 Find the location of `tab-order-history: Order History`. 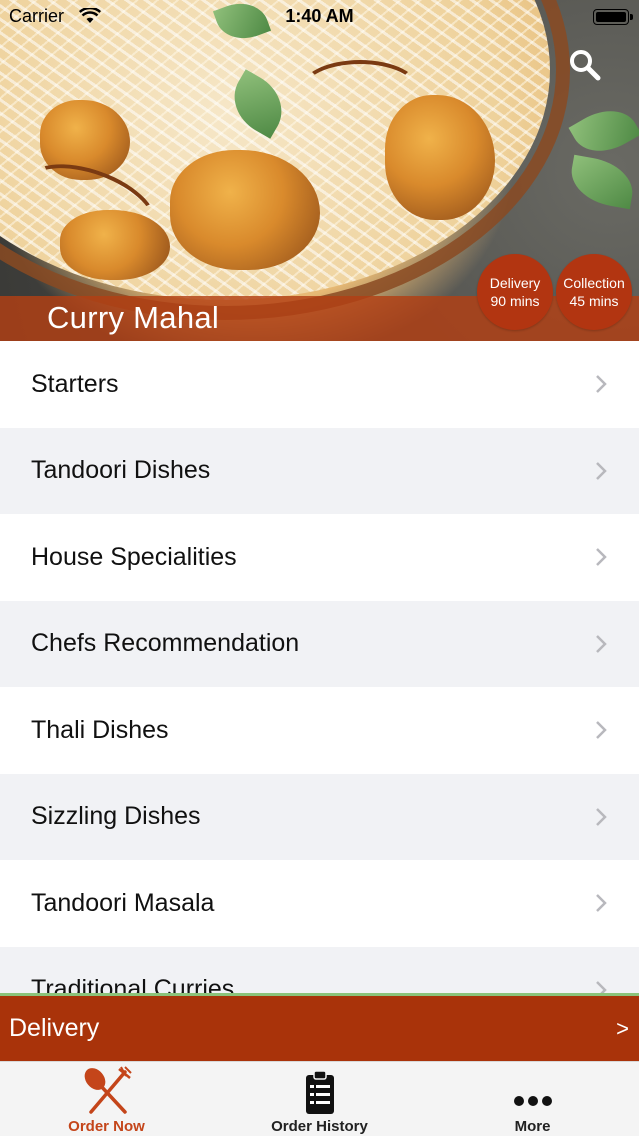

tab-order-history: Order History is located at coordinates (319, 1099).